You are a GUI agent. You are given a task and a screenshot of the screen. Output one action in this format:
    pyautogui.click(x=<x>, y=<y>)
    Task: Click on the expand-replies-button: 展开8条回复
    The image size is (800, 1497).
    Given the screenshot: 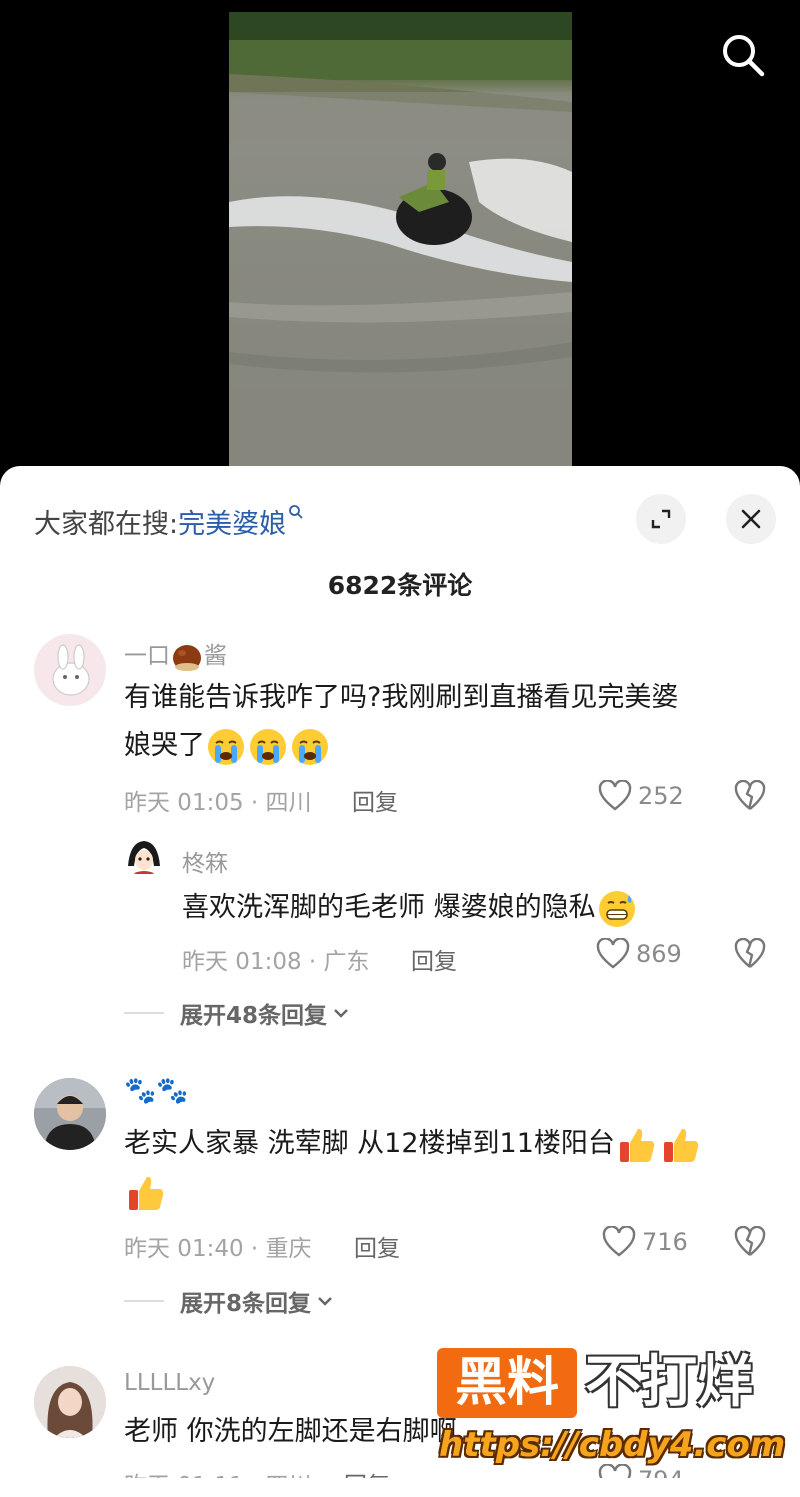 What is the action you would take?
    pyautogui.click(x=229, y=1301)
    